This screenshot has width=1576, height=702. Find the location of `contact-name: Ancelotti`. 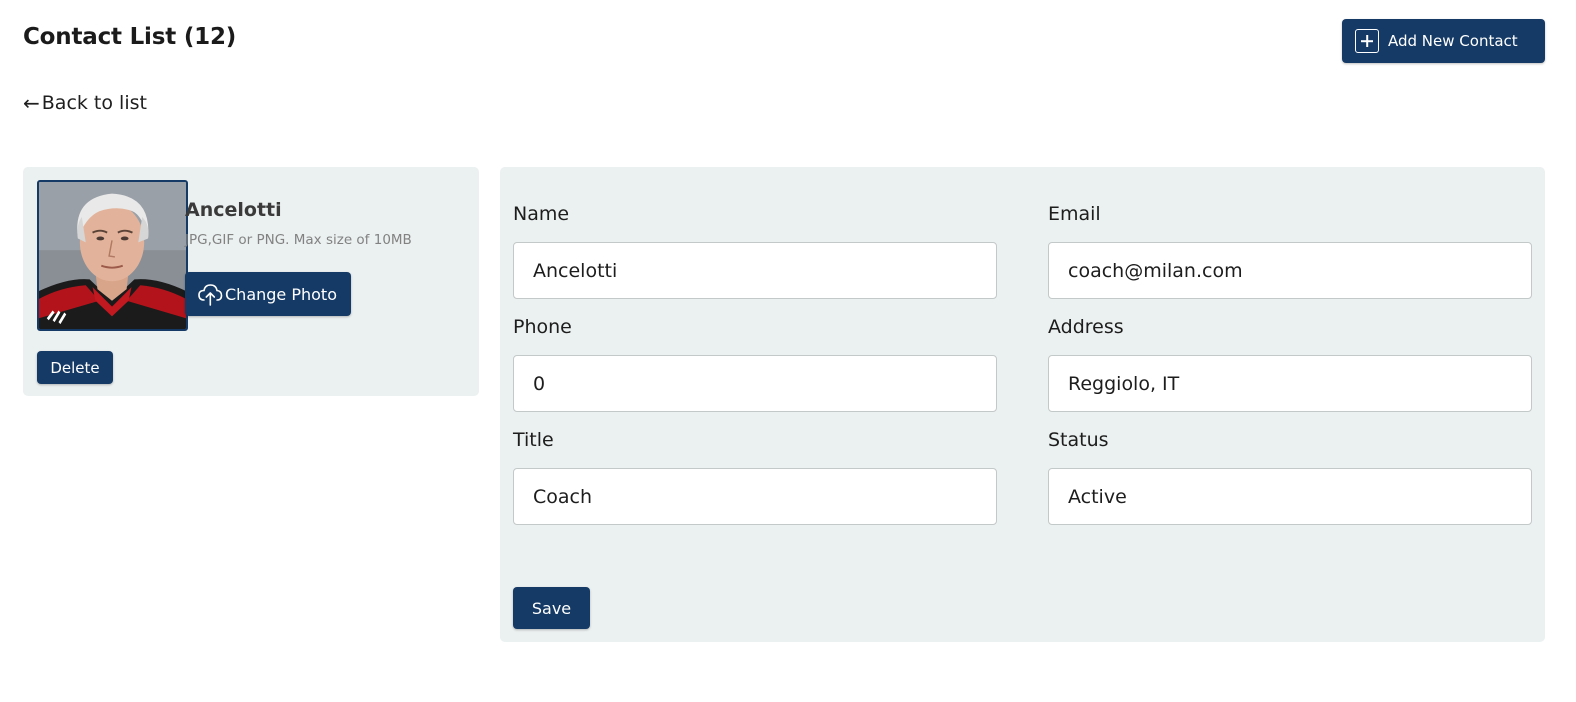

contact-name: Ancelotti is located at coordinates (233, 210).